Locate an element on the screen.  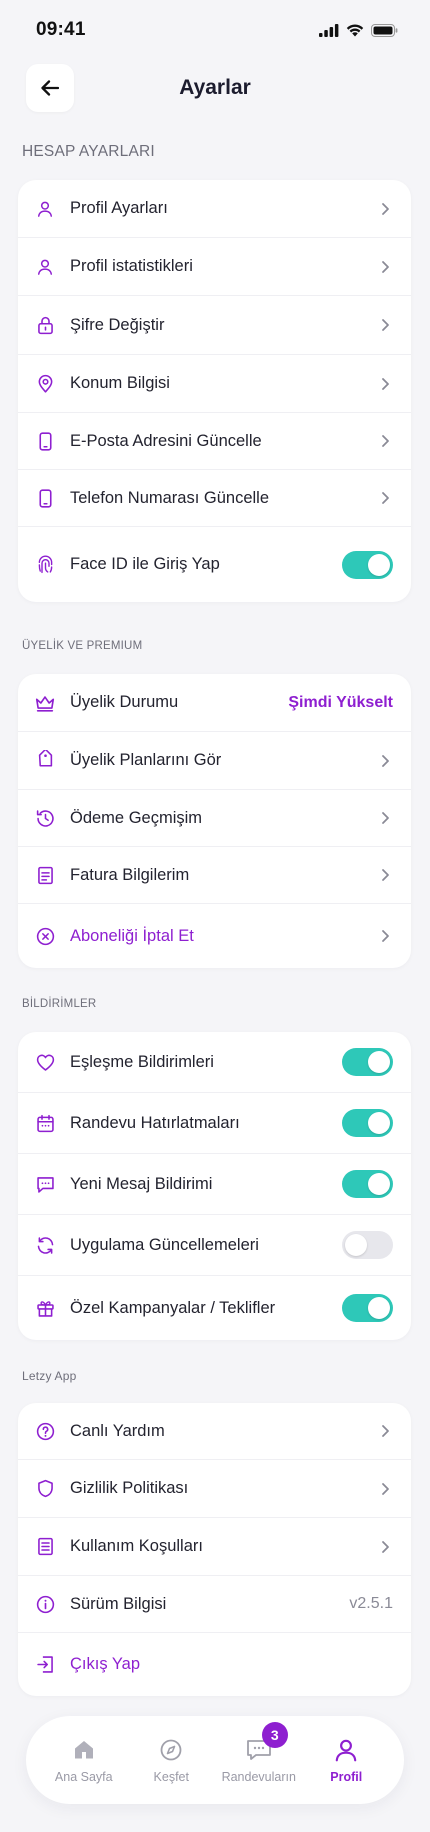
row-label: E-Posta Adresini Güncelle is located at coordinates (166, 440).